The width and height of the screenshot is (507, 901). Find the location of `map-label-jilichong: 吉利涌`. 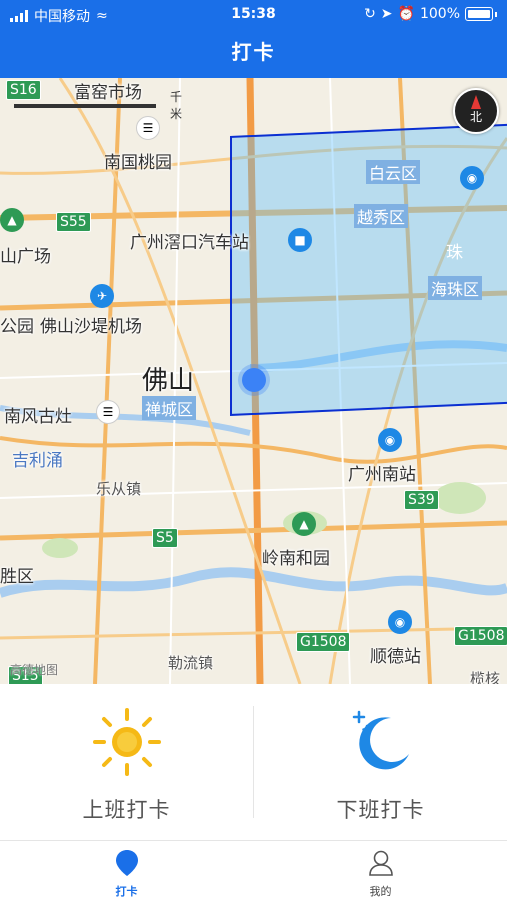

map-label-jilichong: 吉利涌 is located at coordinates (37, 461).